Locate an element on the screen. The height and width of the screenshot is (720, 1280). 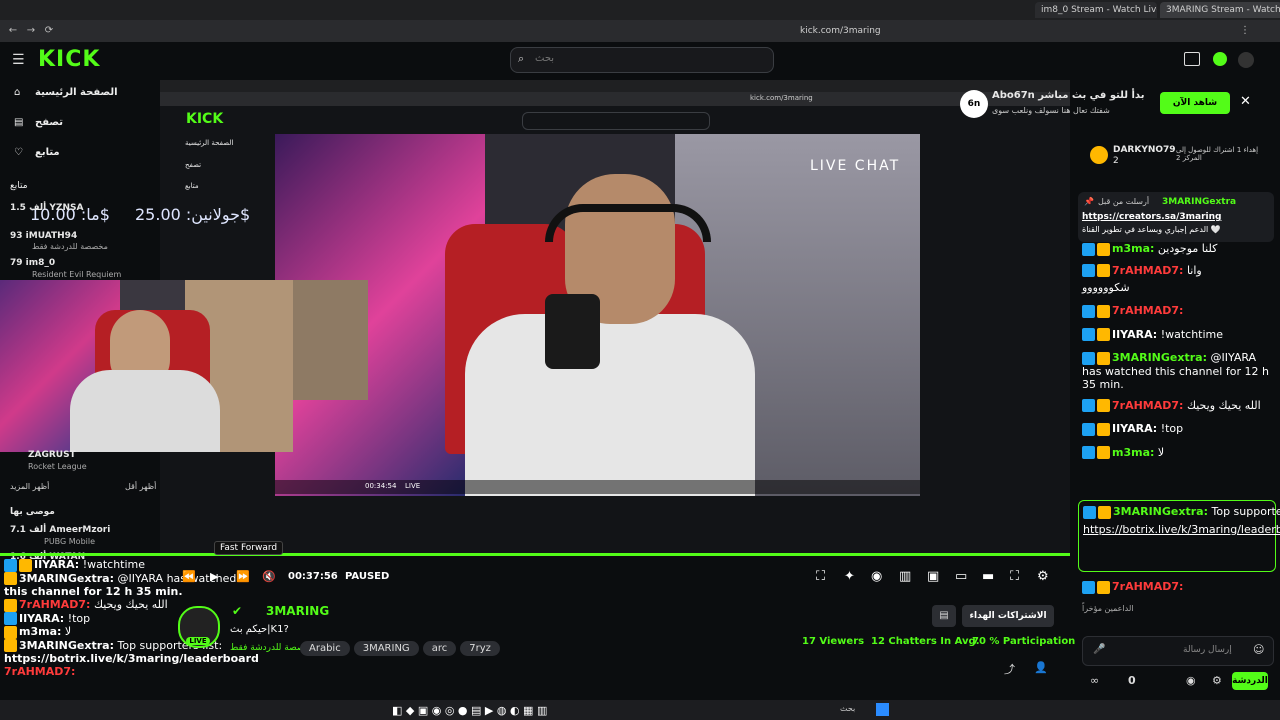
chat-send-button: الدردشة is located at coordinates (1250, 681).